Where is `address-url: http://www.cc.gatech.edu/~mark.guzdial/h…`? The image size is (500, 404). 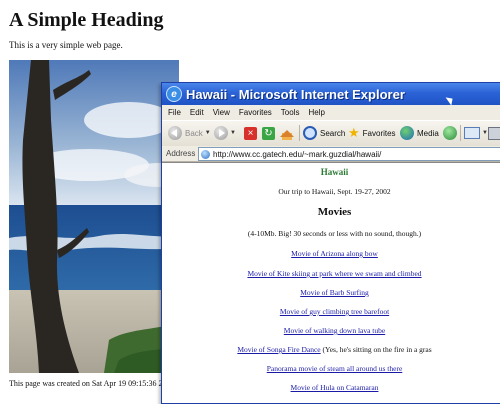
address-url: http://www.cc.gatech.edu/~mark.guzdial/h… is located at coordinates (297, 154).